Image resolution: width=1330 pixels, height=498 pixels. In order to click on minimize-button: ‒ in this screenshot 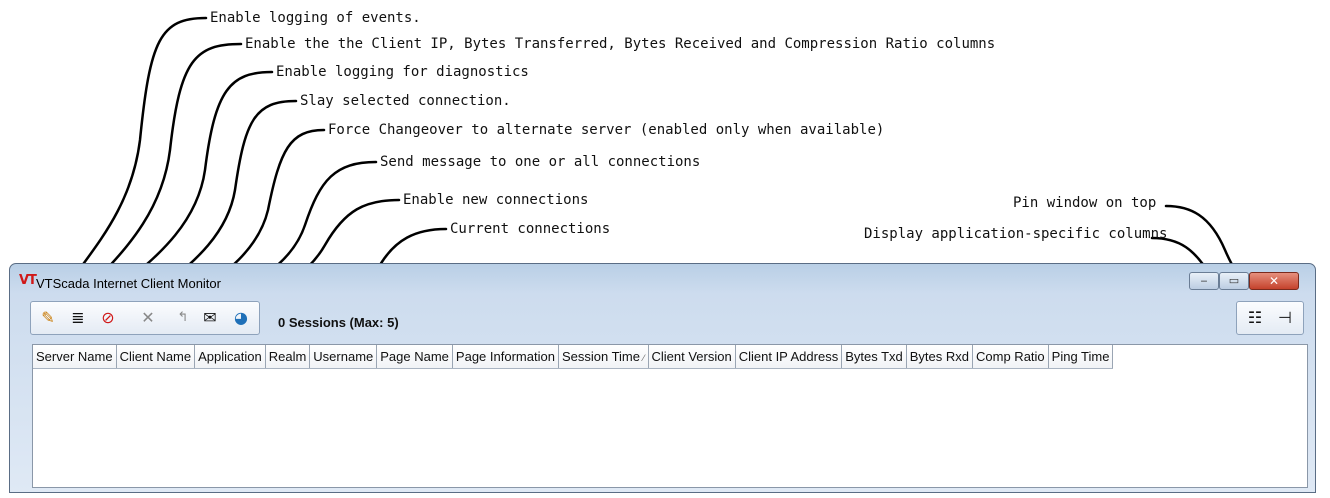, I will do `click(1204, 281)`.